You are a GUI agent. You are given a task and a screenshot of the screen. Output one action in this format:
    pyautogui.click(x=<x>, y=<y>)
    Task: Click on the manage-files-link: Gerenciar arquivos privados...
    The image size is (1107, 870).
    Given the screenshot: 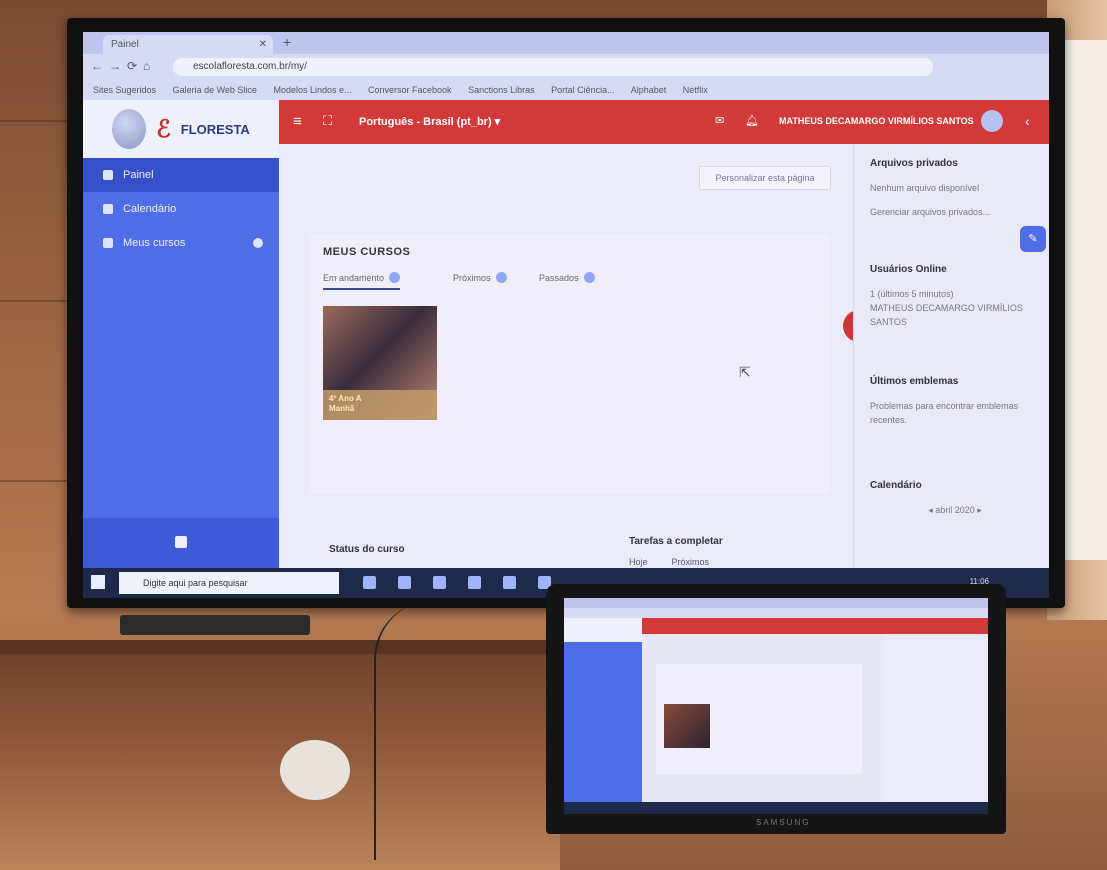 What is the action you would take?
    pyautogui.click(x=930, y=212)
    